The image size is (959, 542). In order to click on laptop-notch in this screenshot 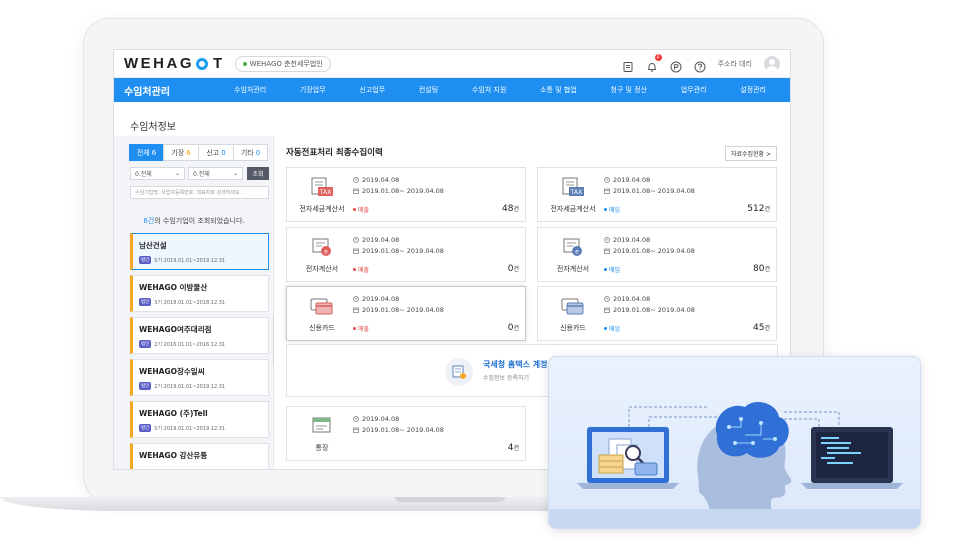, I will do `click(450, 499)`.